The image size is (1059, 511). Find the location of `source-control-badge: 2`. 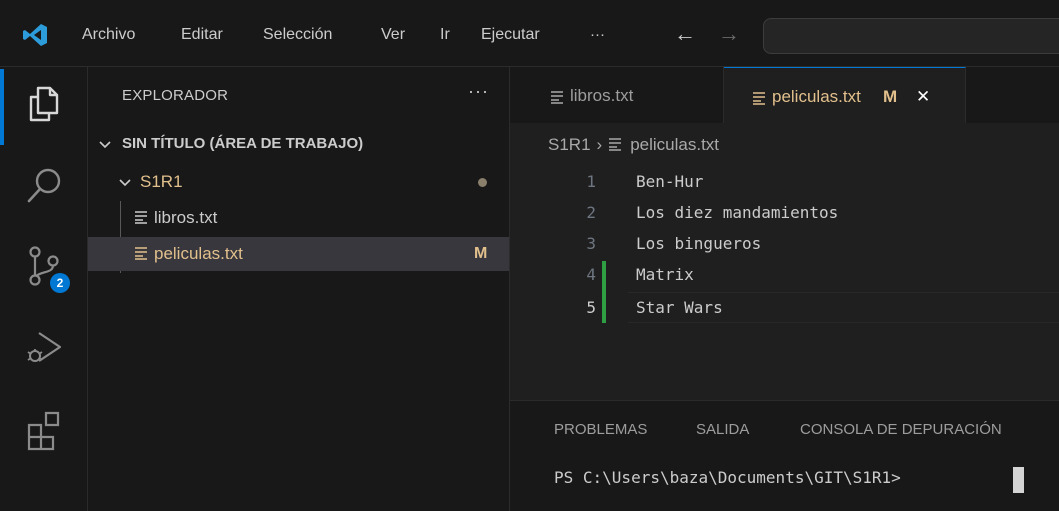

source-control-badge: 2 is located at coordinates (60, 283).